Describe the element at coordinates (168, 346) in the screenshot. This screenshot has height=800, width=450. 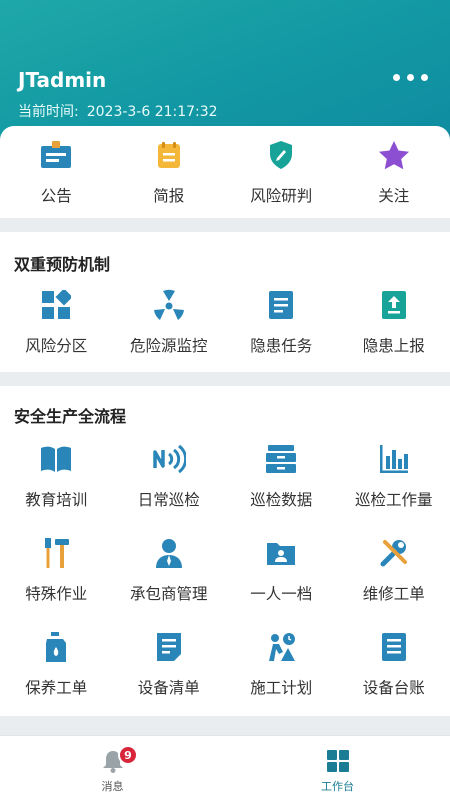
I see `menu-item-label: 危险源监控` at that location.